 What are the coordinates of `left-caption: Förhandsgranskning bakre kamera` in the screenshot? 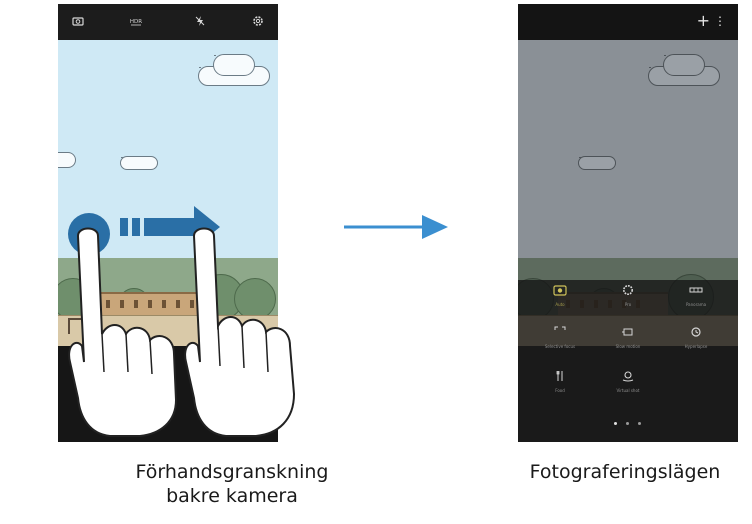 It's located at (232, 484).